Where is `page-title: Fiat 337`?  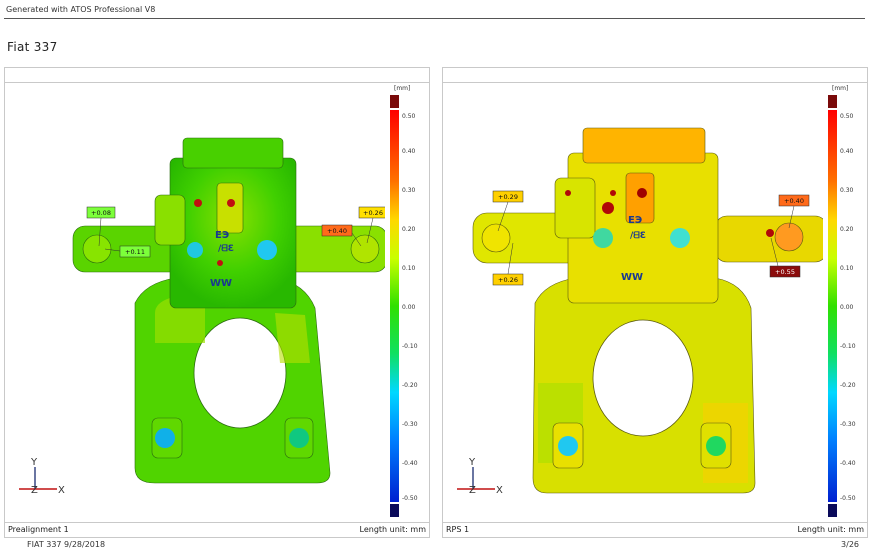
page-title: Fiat 337 is located at coordinates (32, 47).